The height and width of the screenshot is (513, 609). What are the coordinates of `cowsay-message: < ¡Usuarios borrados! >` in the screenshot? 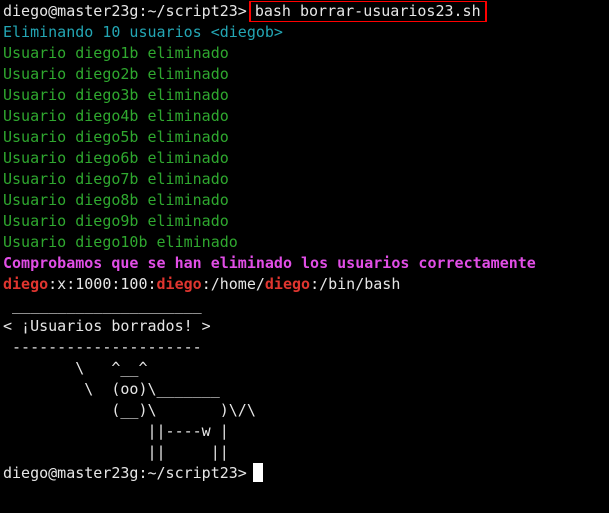 It's located at (107, 326).